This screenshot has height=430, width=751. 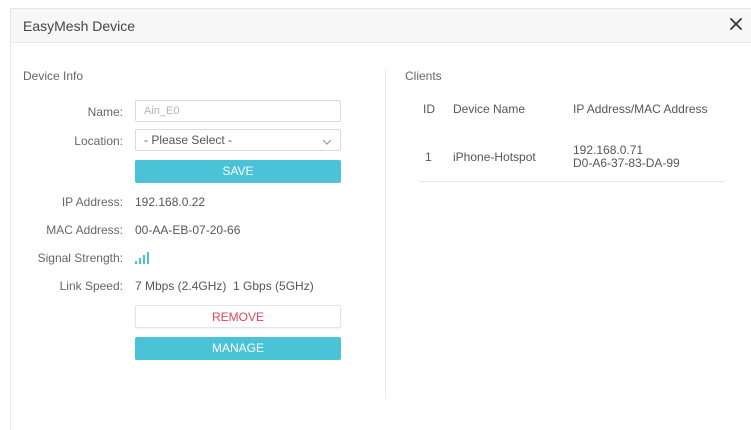 What do you see at coordinates (53, 76) in the screenshot?
I see `device-info-heading: Device Info` at bounding box center [53, 76].